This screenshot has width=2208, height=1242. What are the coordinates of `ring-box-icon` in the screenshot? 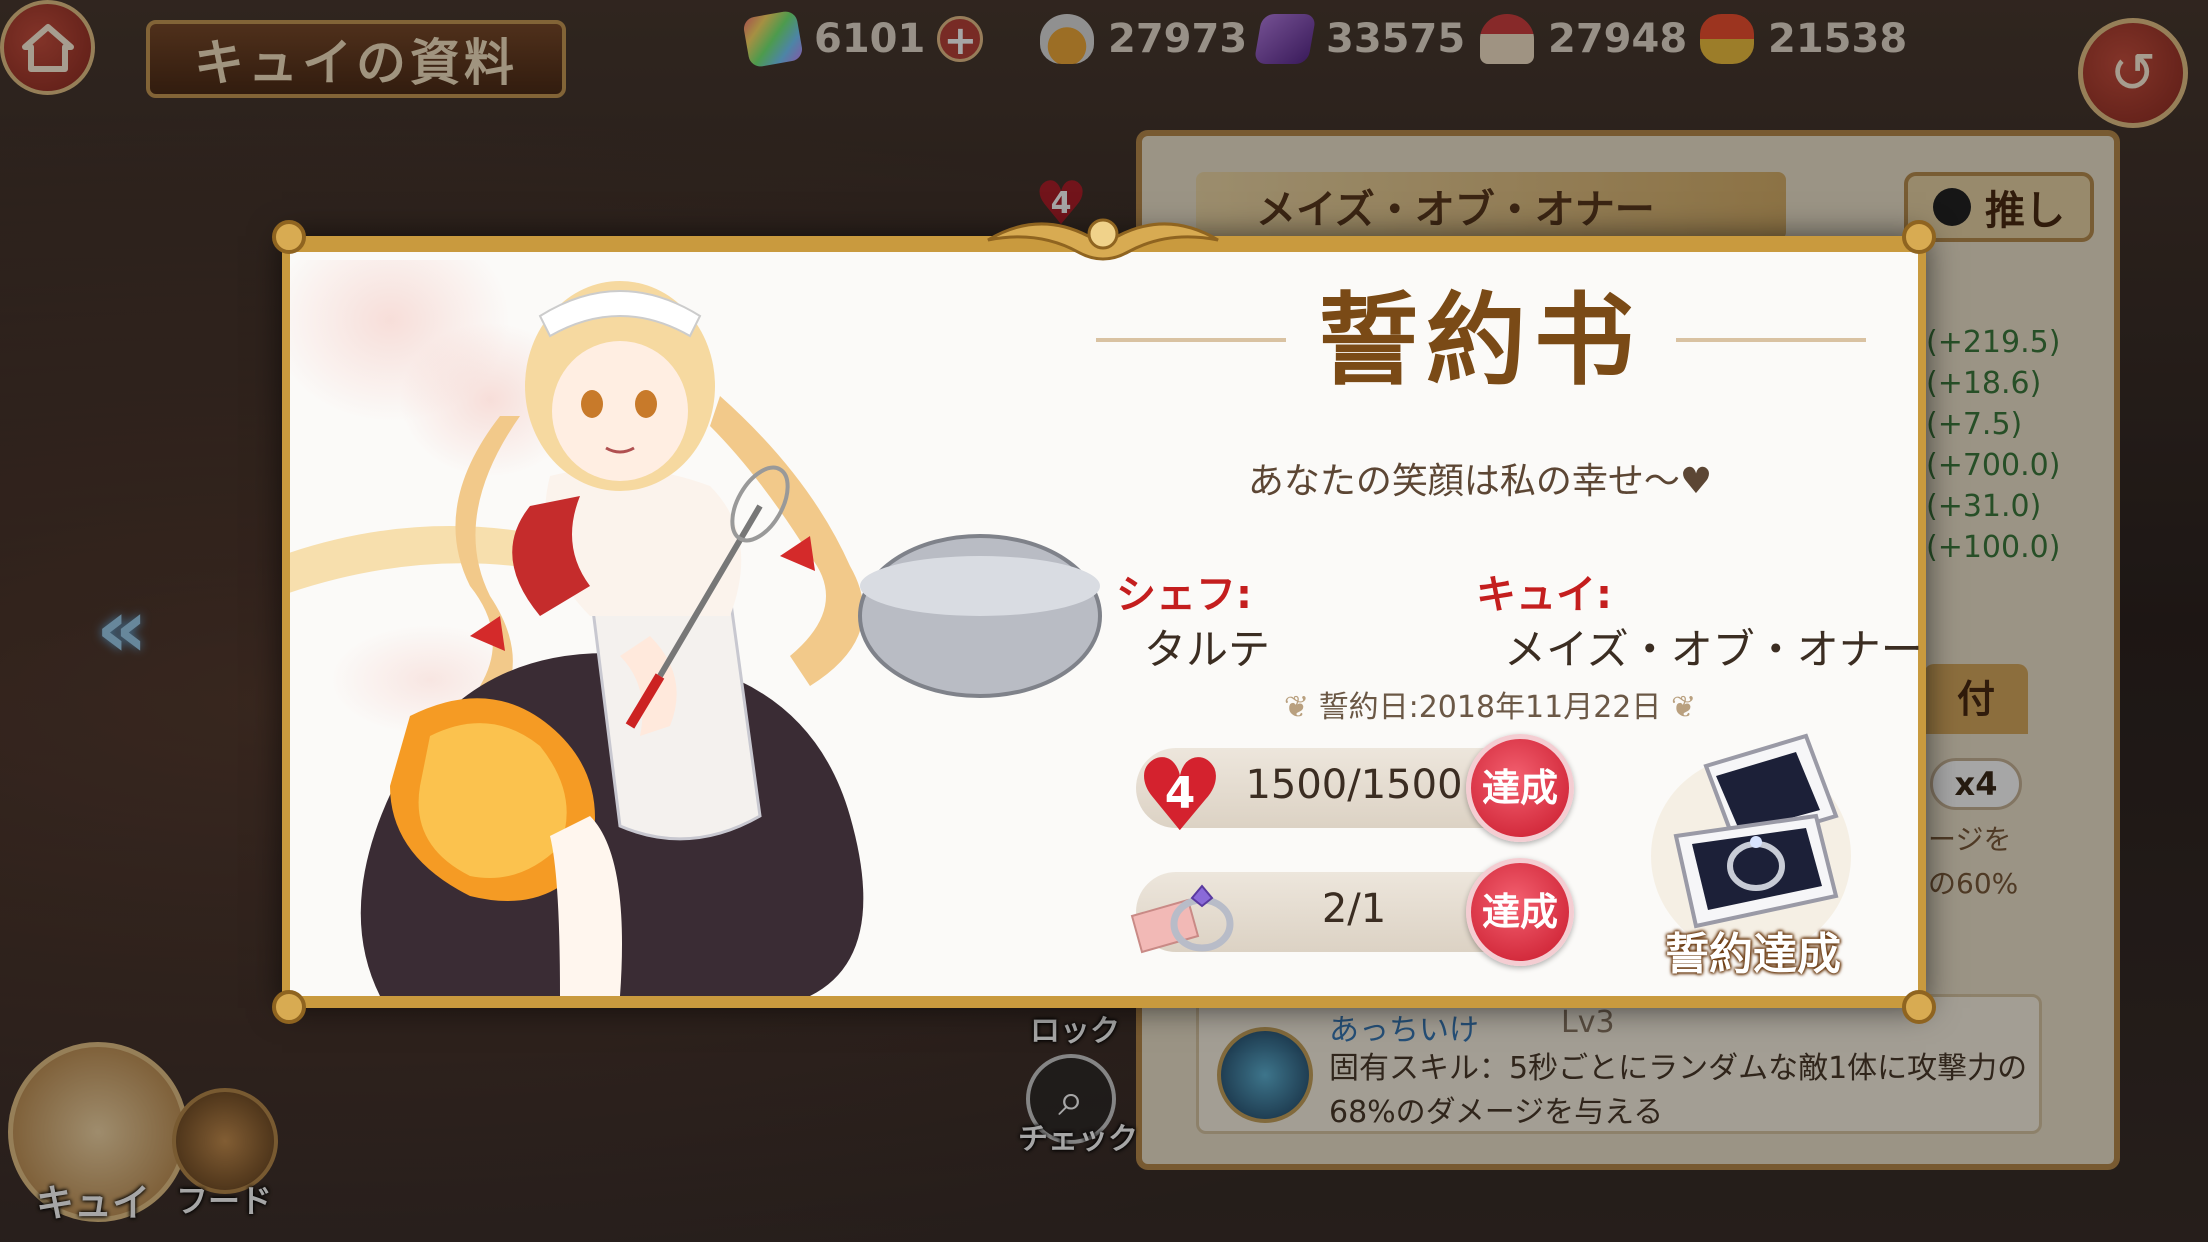 It's located at (1751, 839).